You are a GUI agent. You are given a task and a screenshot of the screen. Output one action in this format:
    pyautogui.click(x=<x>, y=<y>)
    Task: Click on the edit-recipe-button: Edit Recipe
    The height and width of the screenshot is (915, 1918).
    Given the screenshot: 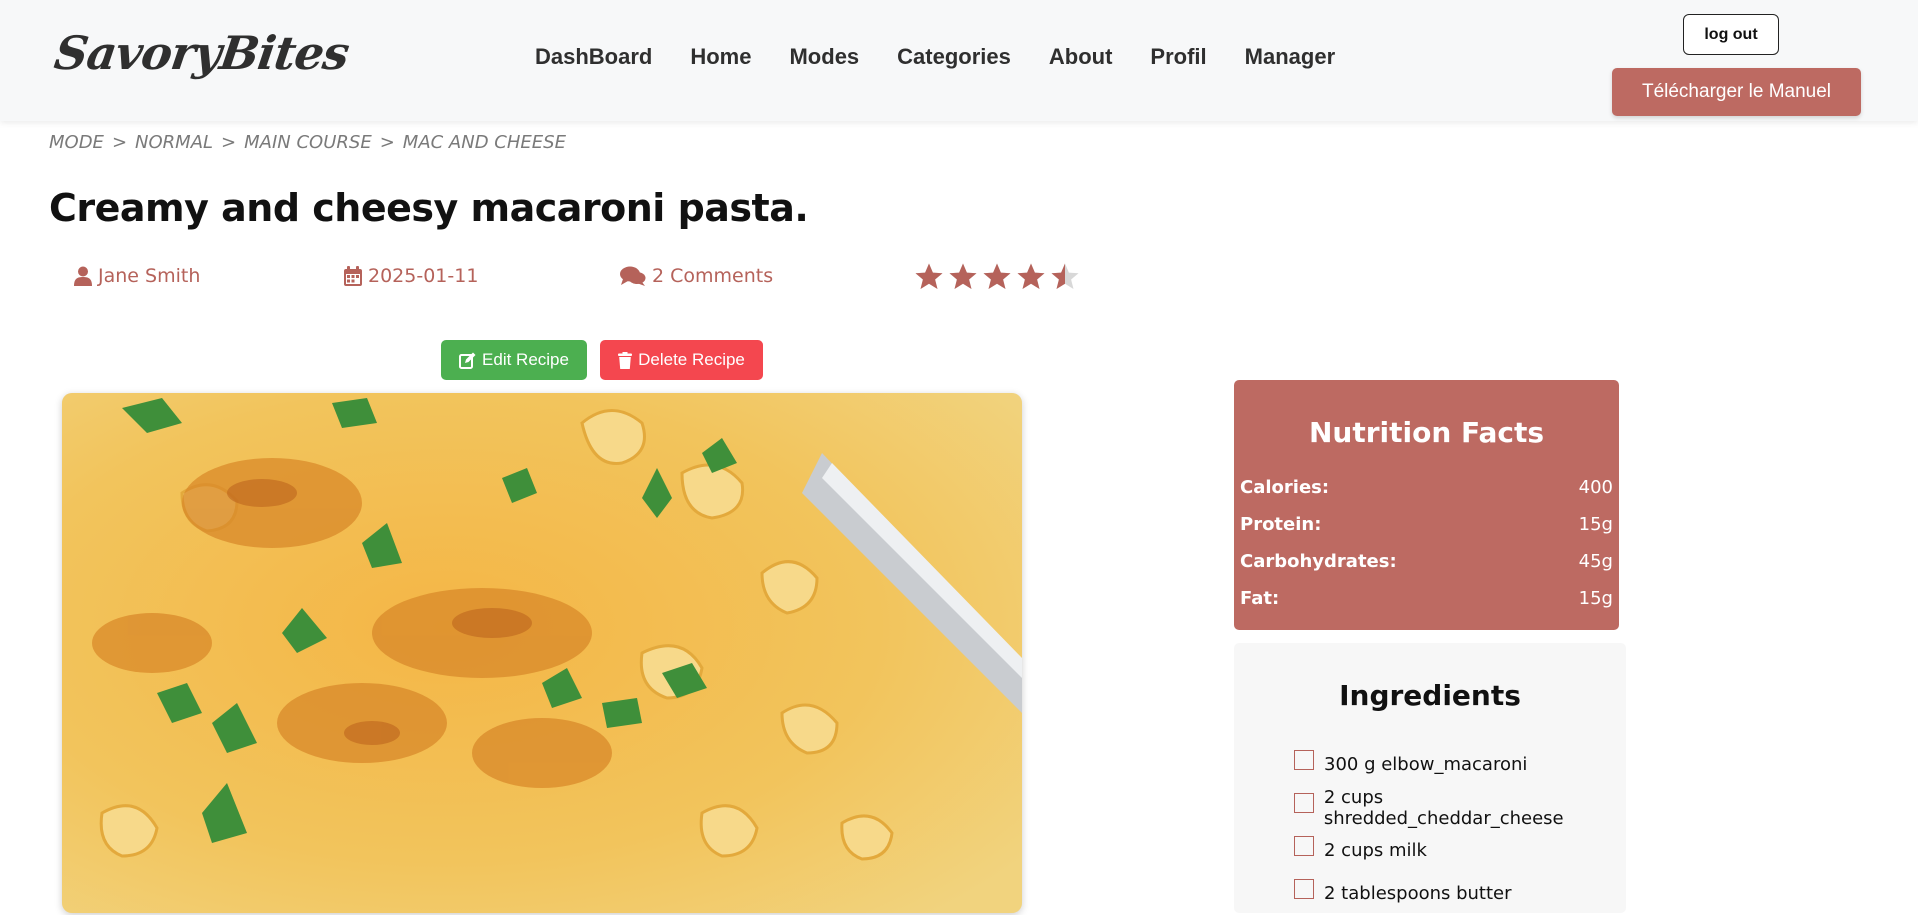 What is the action you would take?
    pyautogui.click(x=514, y=360)
    